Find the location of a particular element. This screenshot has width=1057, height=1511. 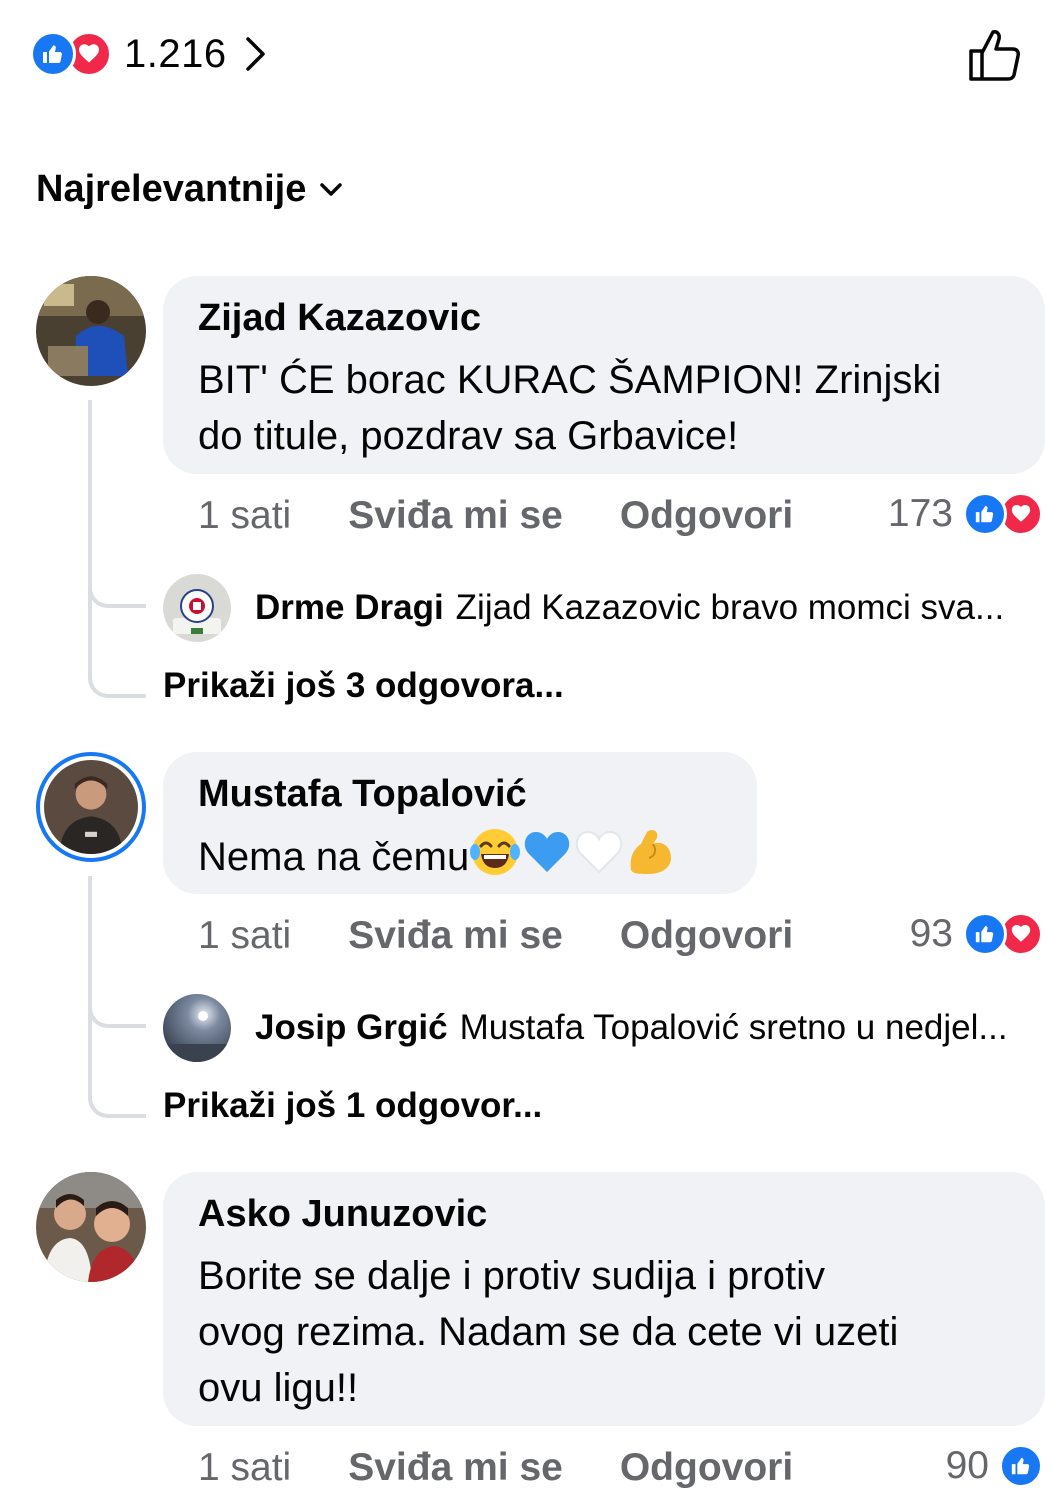

comment-text: ovog rezima. Nadam se da cete vi uzeti is located at coordinates (548, 1332).